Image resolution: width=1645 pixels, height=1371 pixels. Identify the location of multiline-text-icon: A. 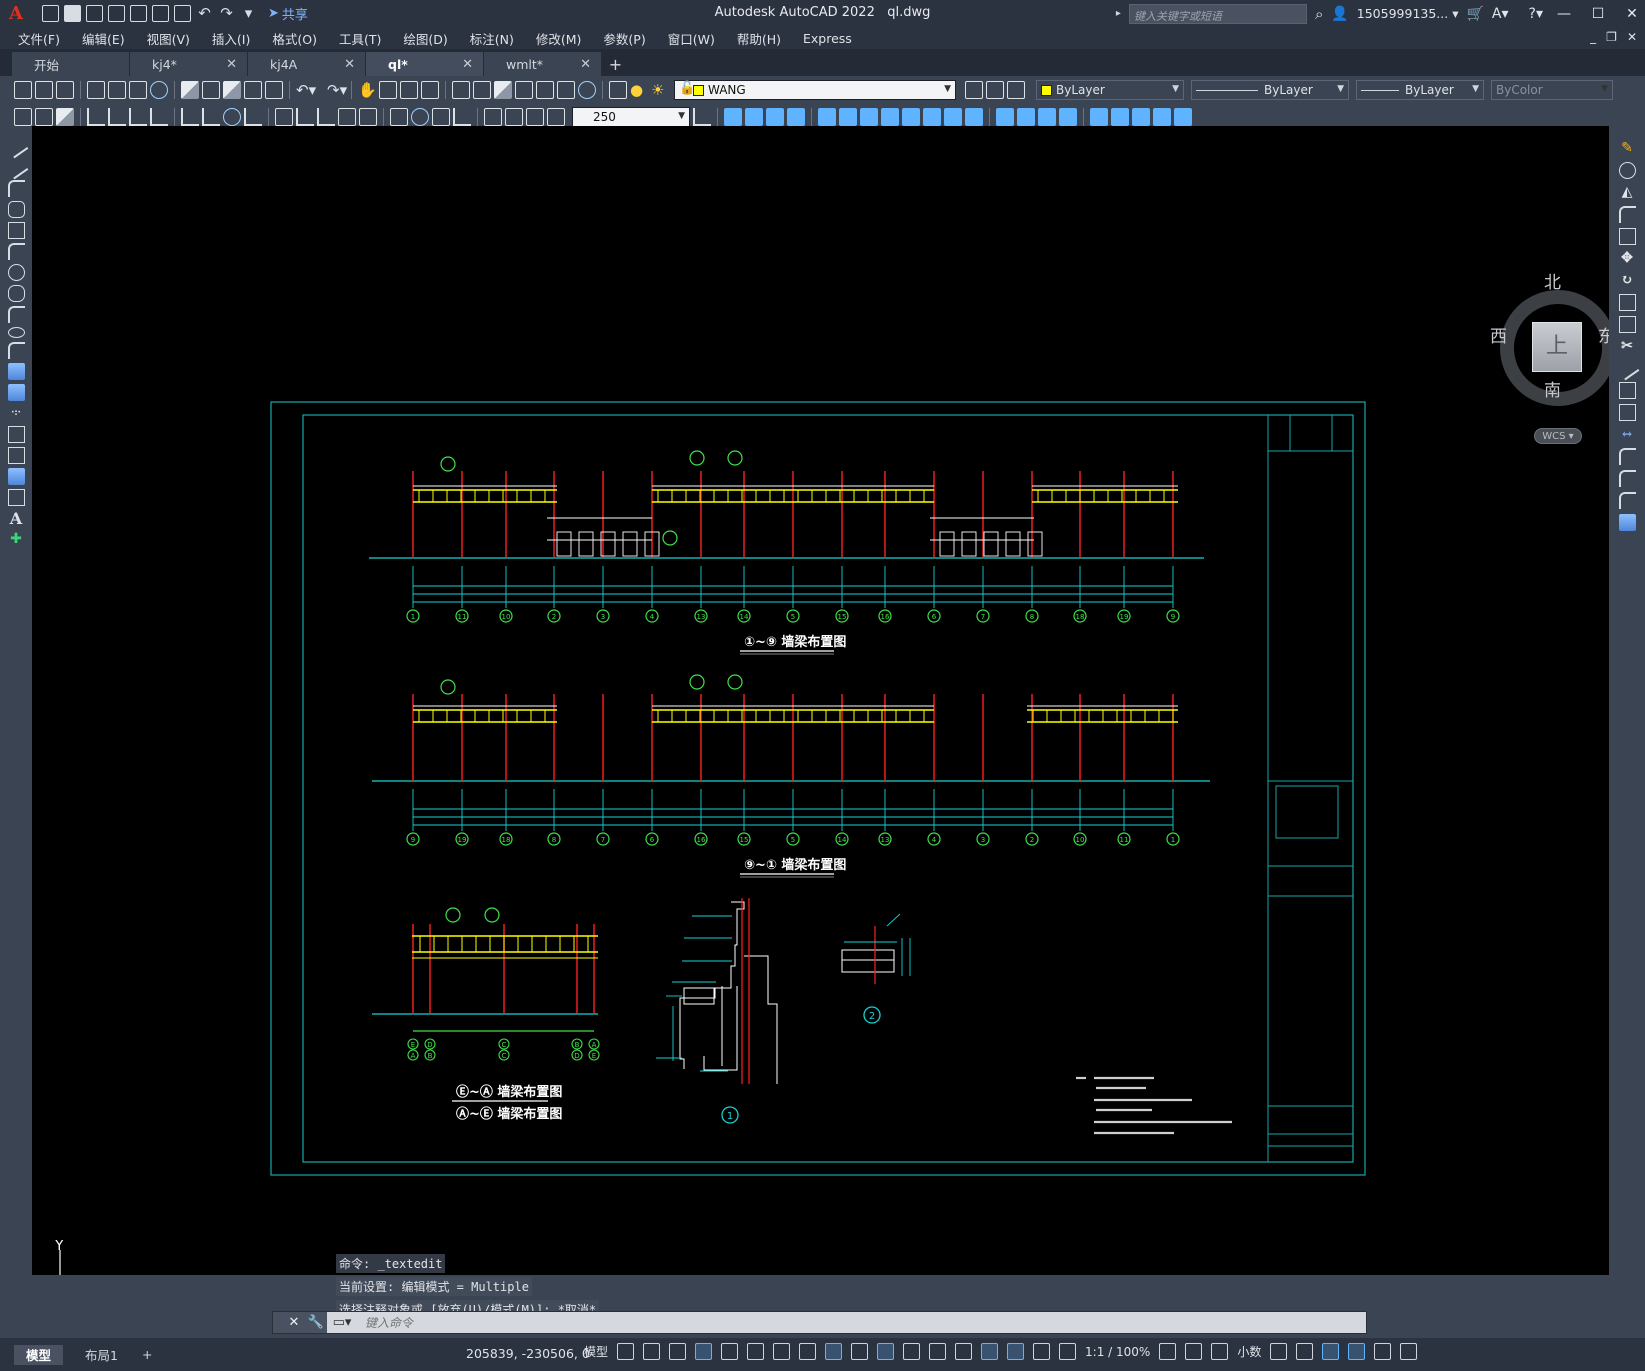
(16, 518).